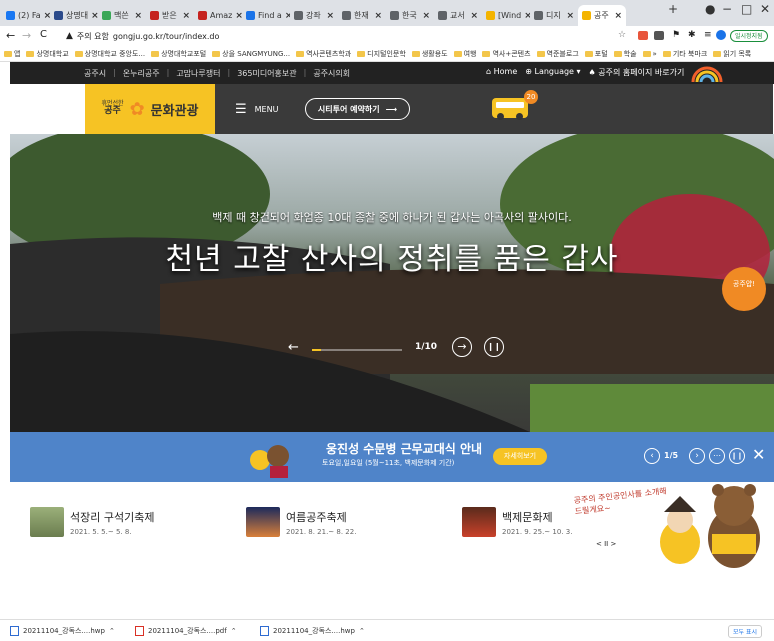 This screenshot has height=641, width=774. Describe the element at coordinates (596, 54) in the screenshot. I see `bookmark-item: 포털` at that location.